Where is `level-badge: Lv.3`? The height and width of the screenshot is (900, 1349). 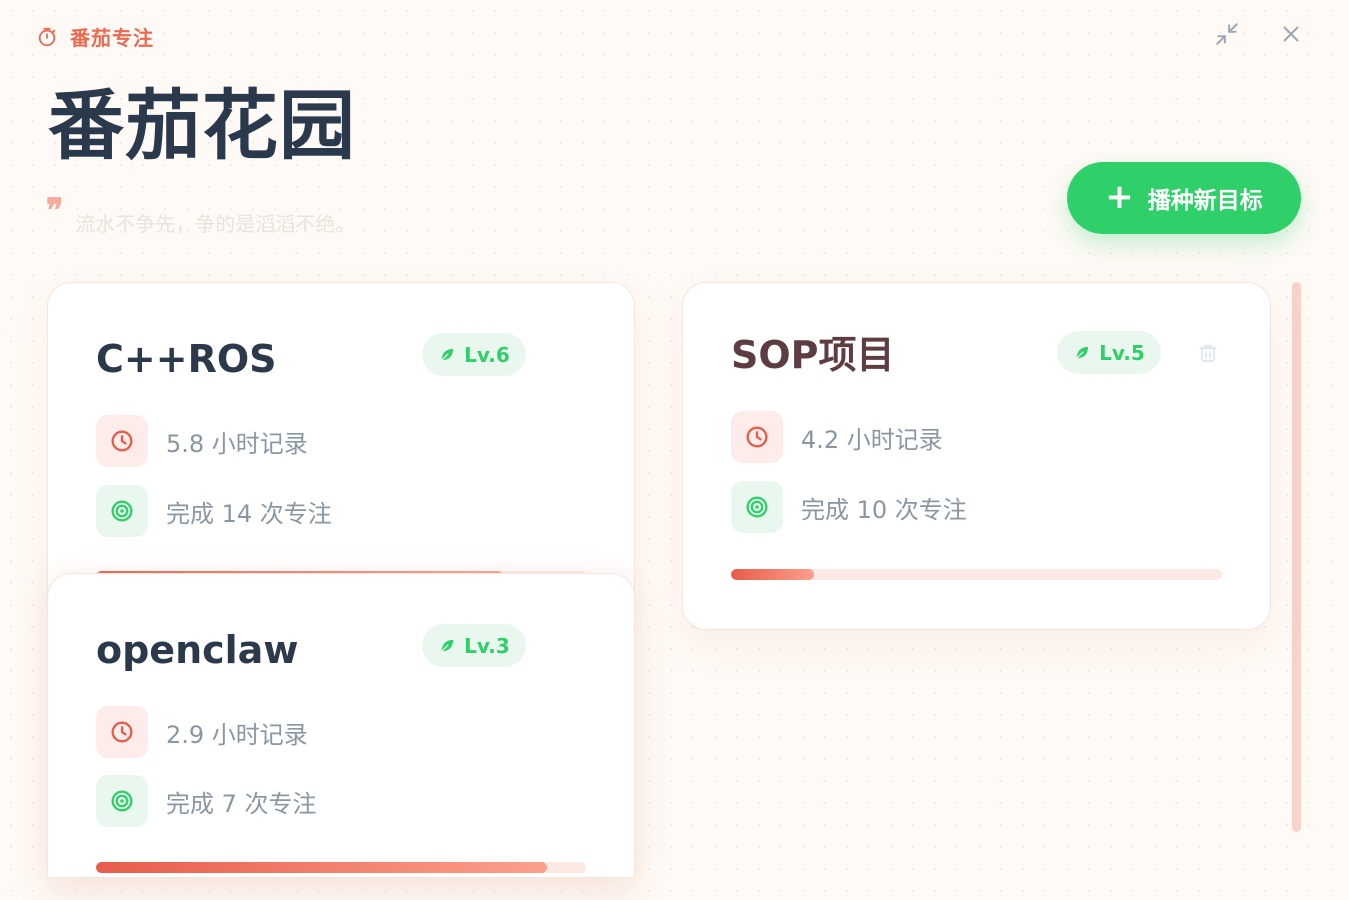
level-badge: Lv.3 is located at coordinates (474, 645).